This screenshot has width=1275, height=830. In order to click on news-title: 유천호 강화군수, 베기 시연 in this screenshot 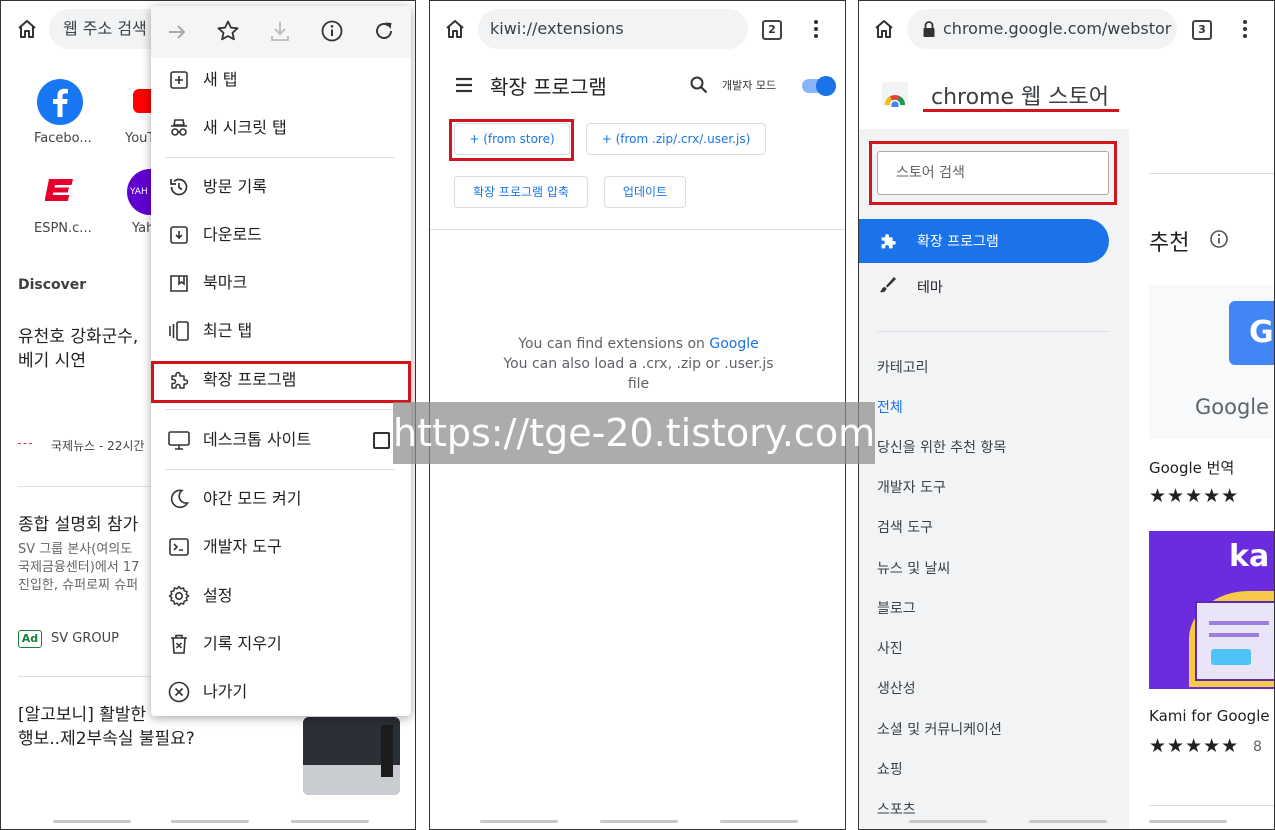, I will do `click(78, 349)`.